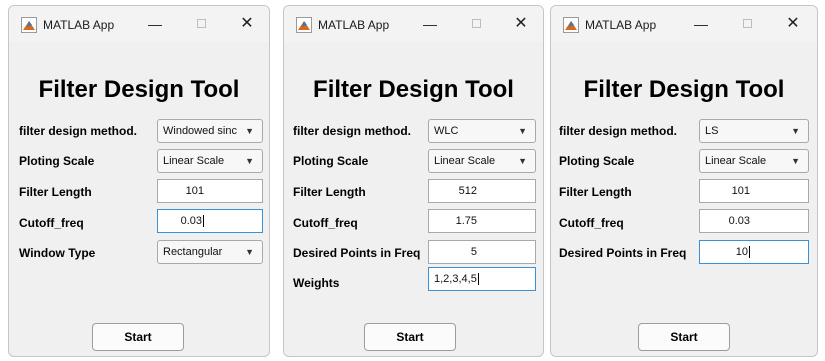 The image size is (825, 361). I want to click on cutoff-value: 0.03, so click(191, 221).